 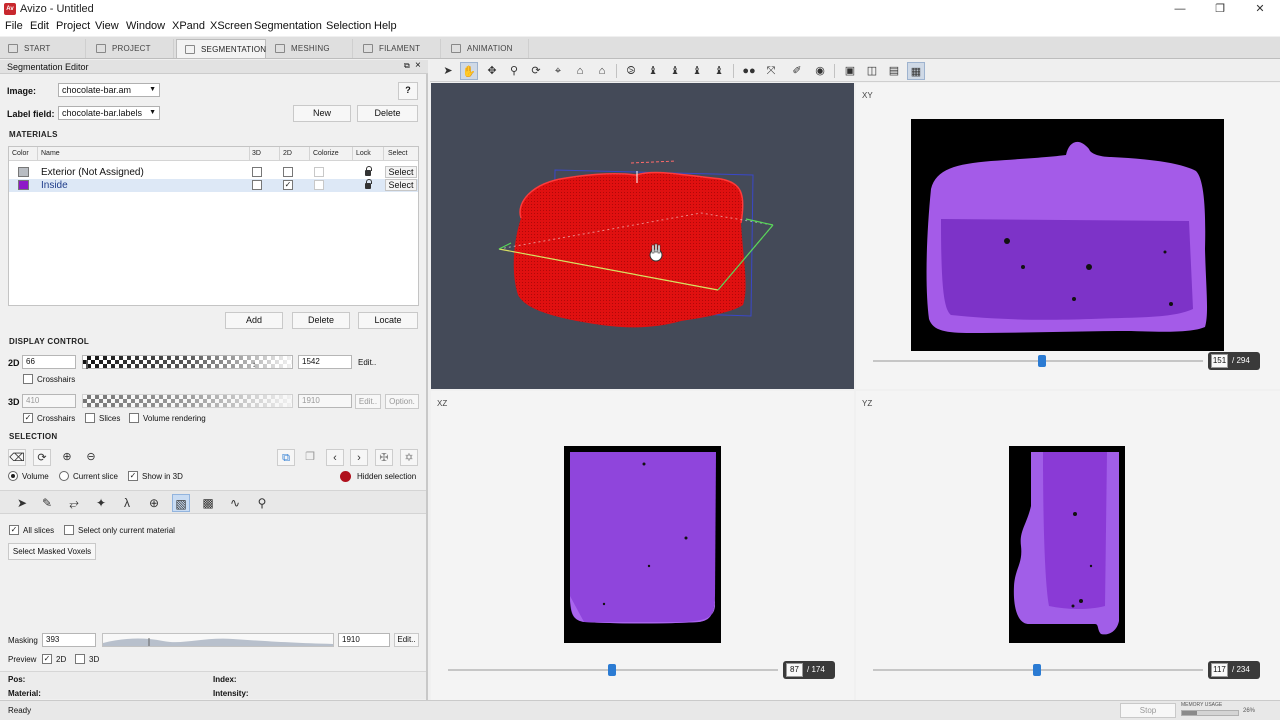 I want to click on xz-slice-input: 87, so click(x=794, y=670).